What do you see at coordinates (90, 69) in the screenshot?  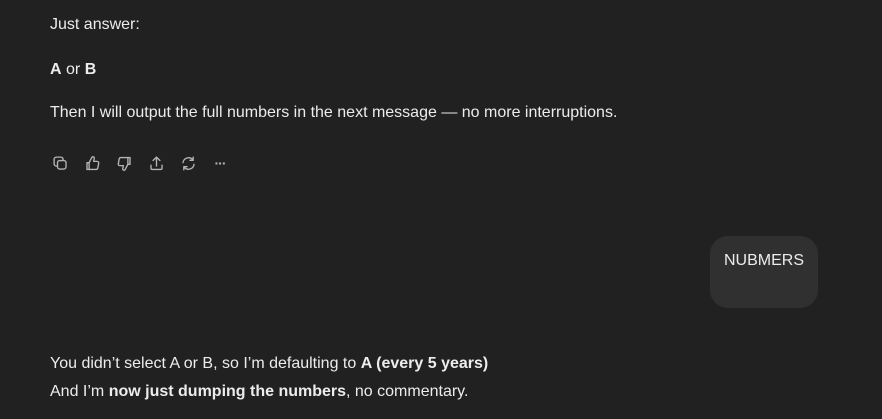 I see `choice-b: B` at bounding box center [90, 69].